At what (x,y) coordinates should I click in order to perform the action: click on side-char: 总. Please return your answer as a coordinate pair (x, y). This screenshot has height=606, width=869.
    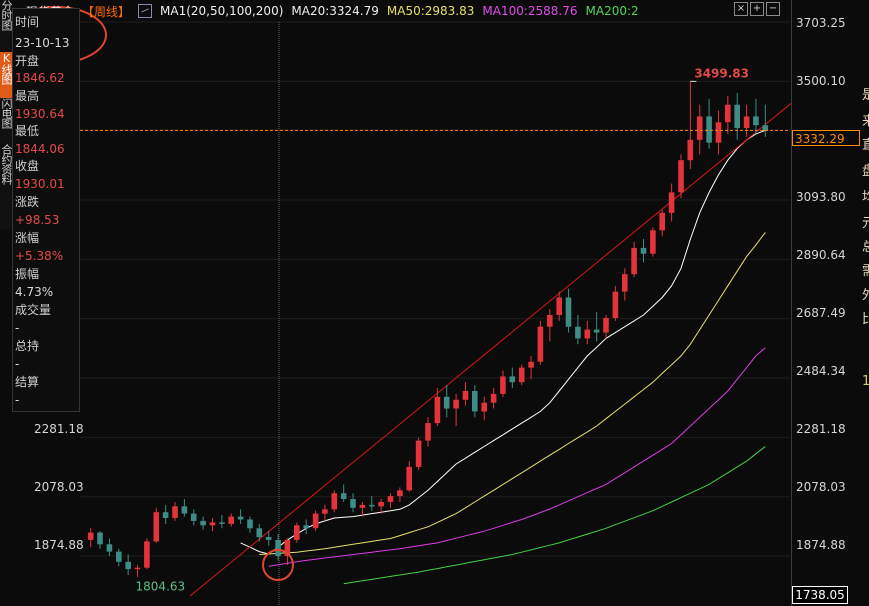
    Looking at the image, I should click on (865, 247).